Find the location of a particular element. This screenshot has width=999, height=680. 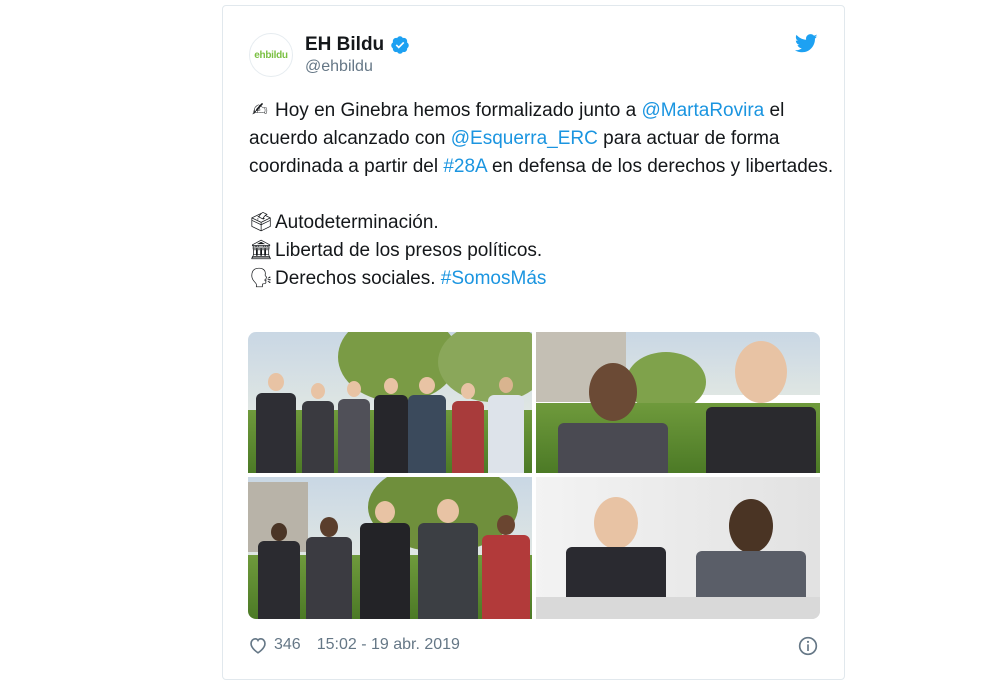

like-count: 346 is located at coordinates (287, 645).